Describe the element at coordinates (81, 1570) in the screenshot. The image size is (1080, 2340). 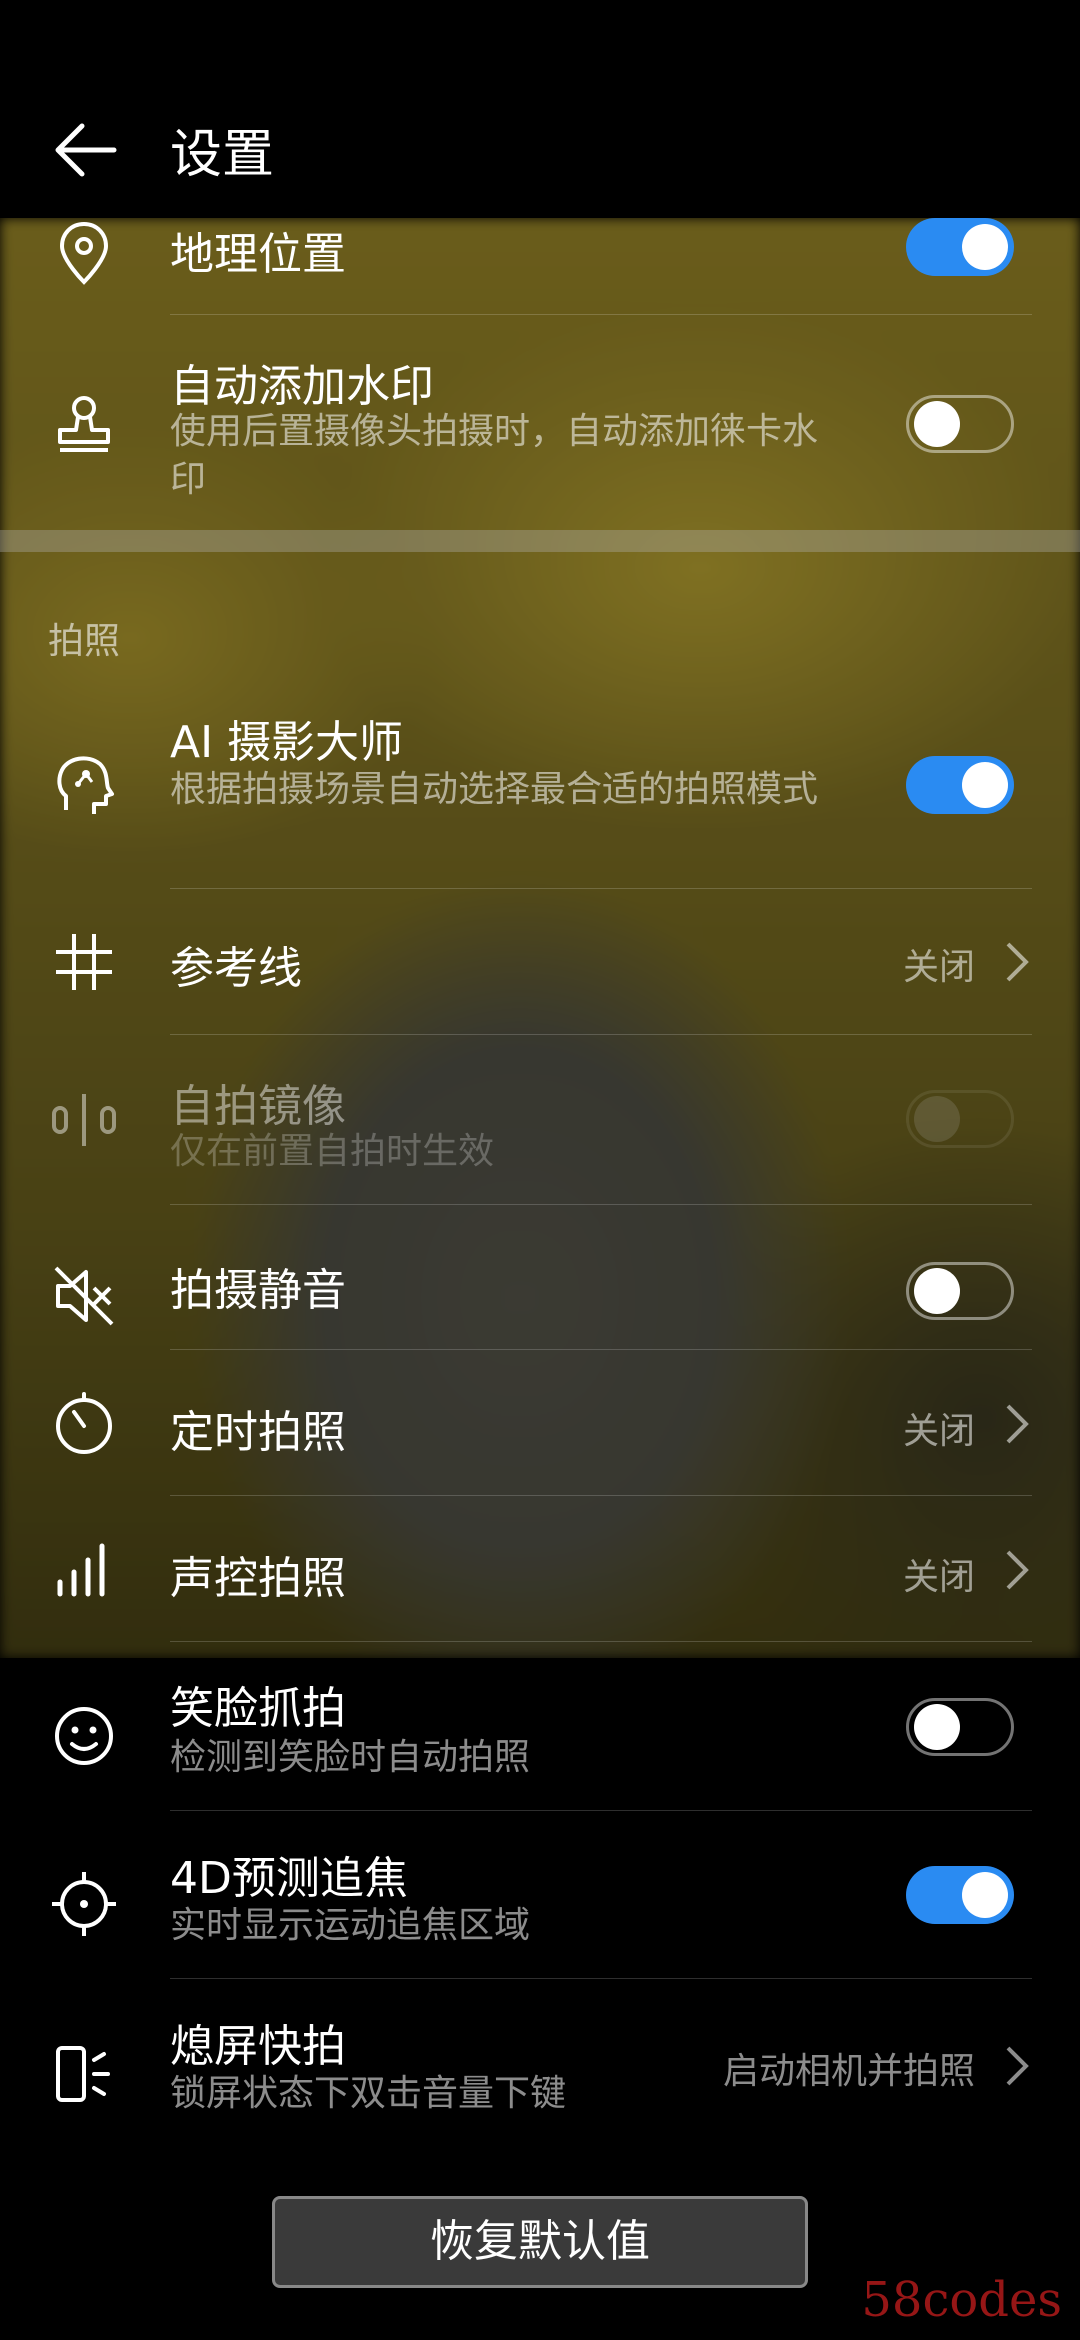
I see `voice-level-icon` at that location.